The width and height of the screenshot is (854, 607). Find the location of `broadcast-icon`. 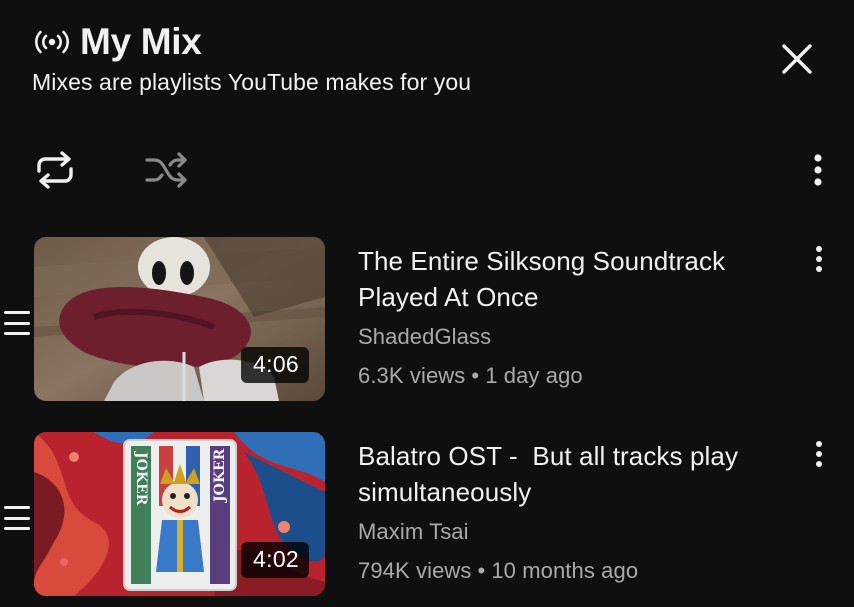

broadcast-icon is located at coordinates (52, 42).